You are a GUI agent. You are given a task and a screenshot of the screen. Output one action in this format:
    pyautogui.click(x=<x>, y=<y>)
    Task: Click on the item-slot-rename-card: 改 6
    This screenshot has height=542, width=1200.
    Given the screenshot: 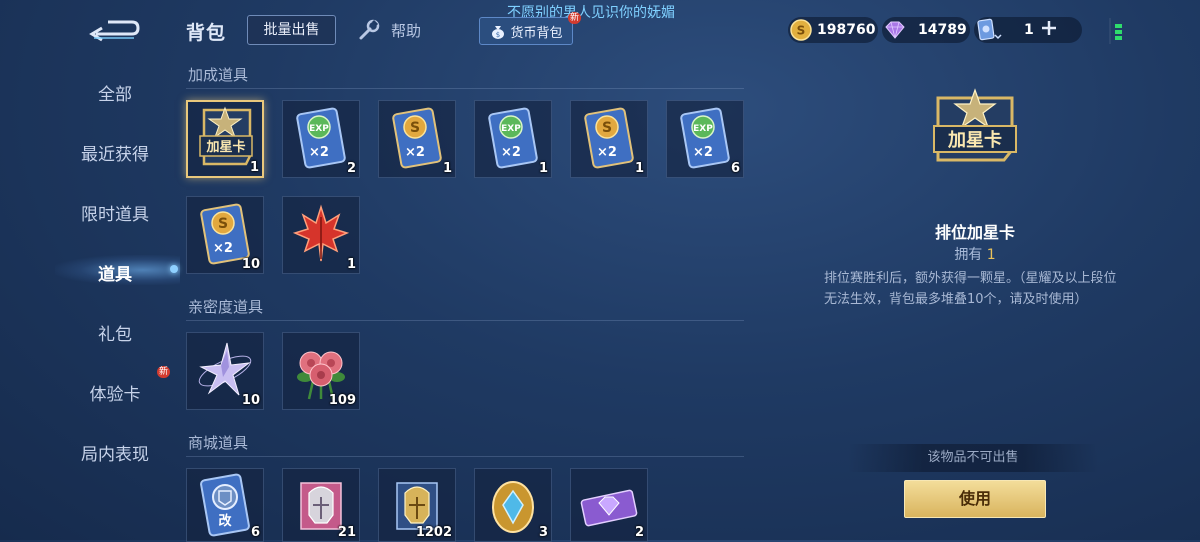 What is the action you would take?
    pyautogui.click(x=225, y=505)
    